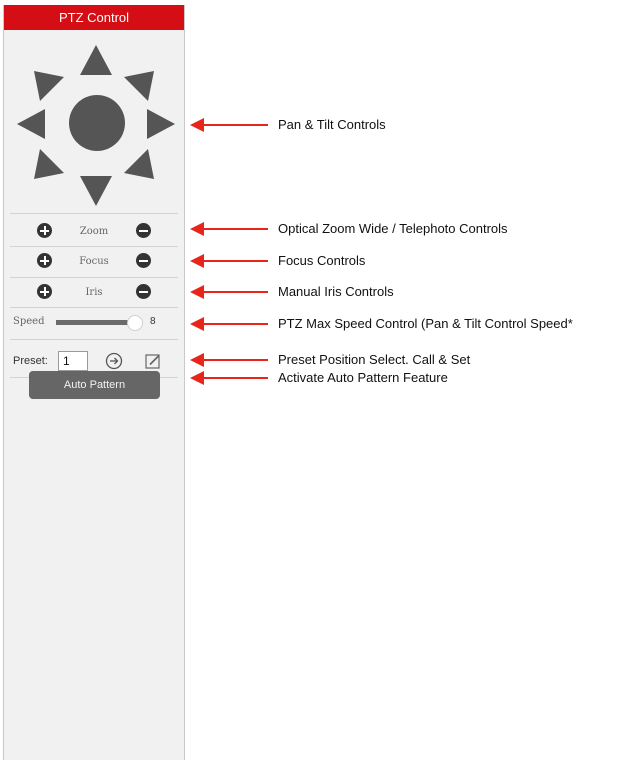 Image resolution: width=641 pixels, height=760 pixels. I want to click on iris-label: Iris, so click(94, 292).